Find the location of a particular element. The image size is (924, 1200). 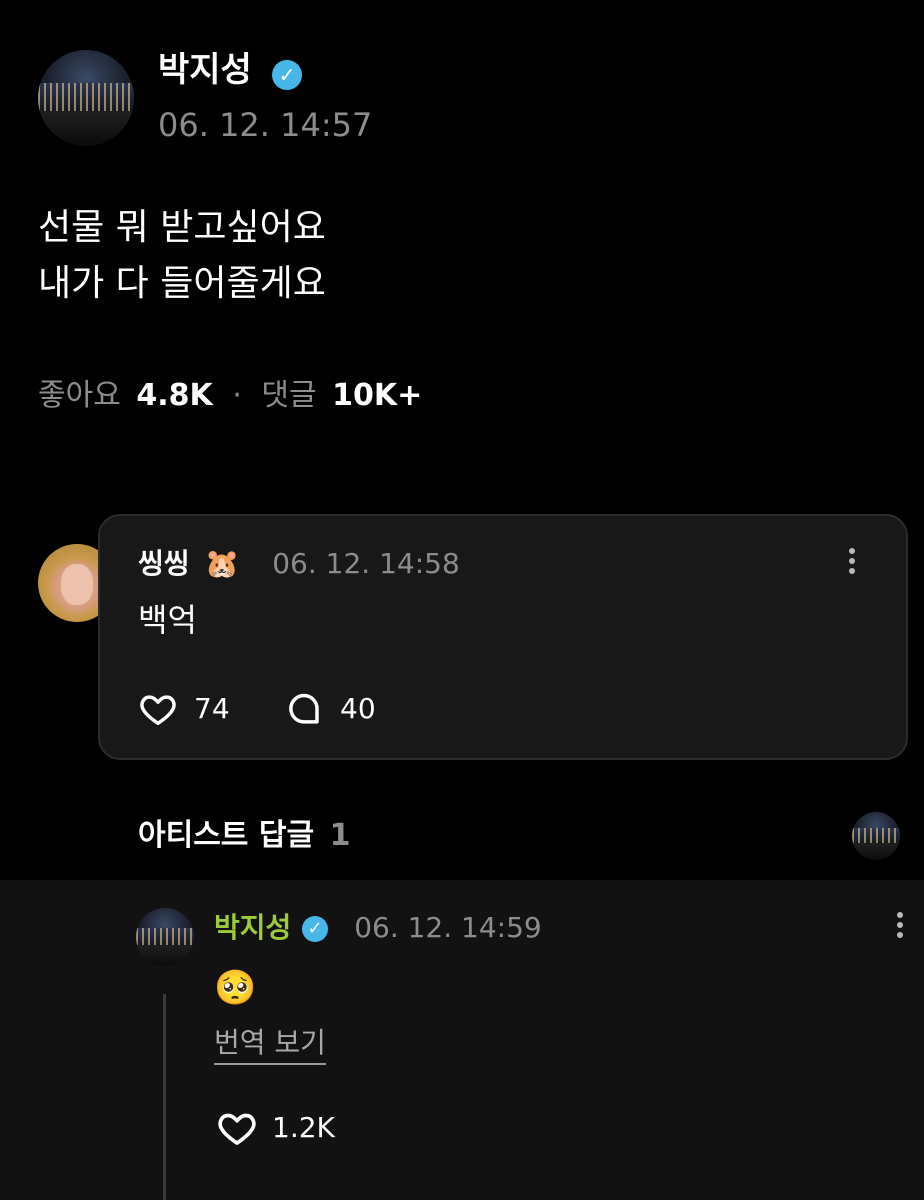

translate-link-label: 번역 보기 is located at coordinates (270, 1045).